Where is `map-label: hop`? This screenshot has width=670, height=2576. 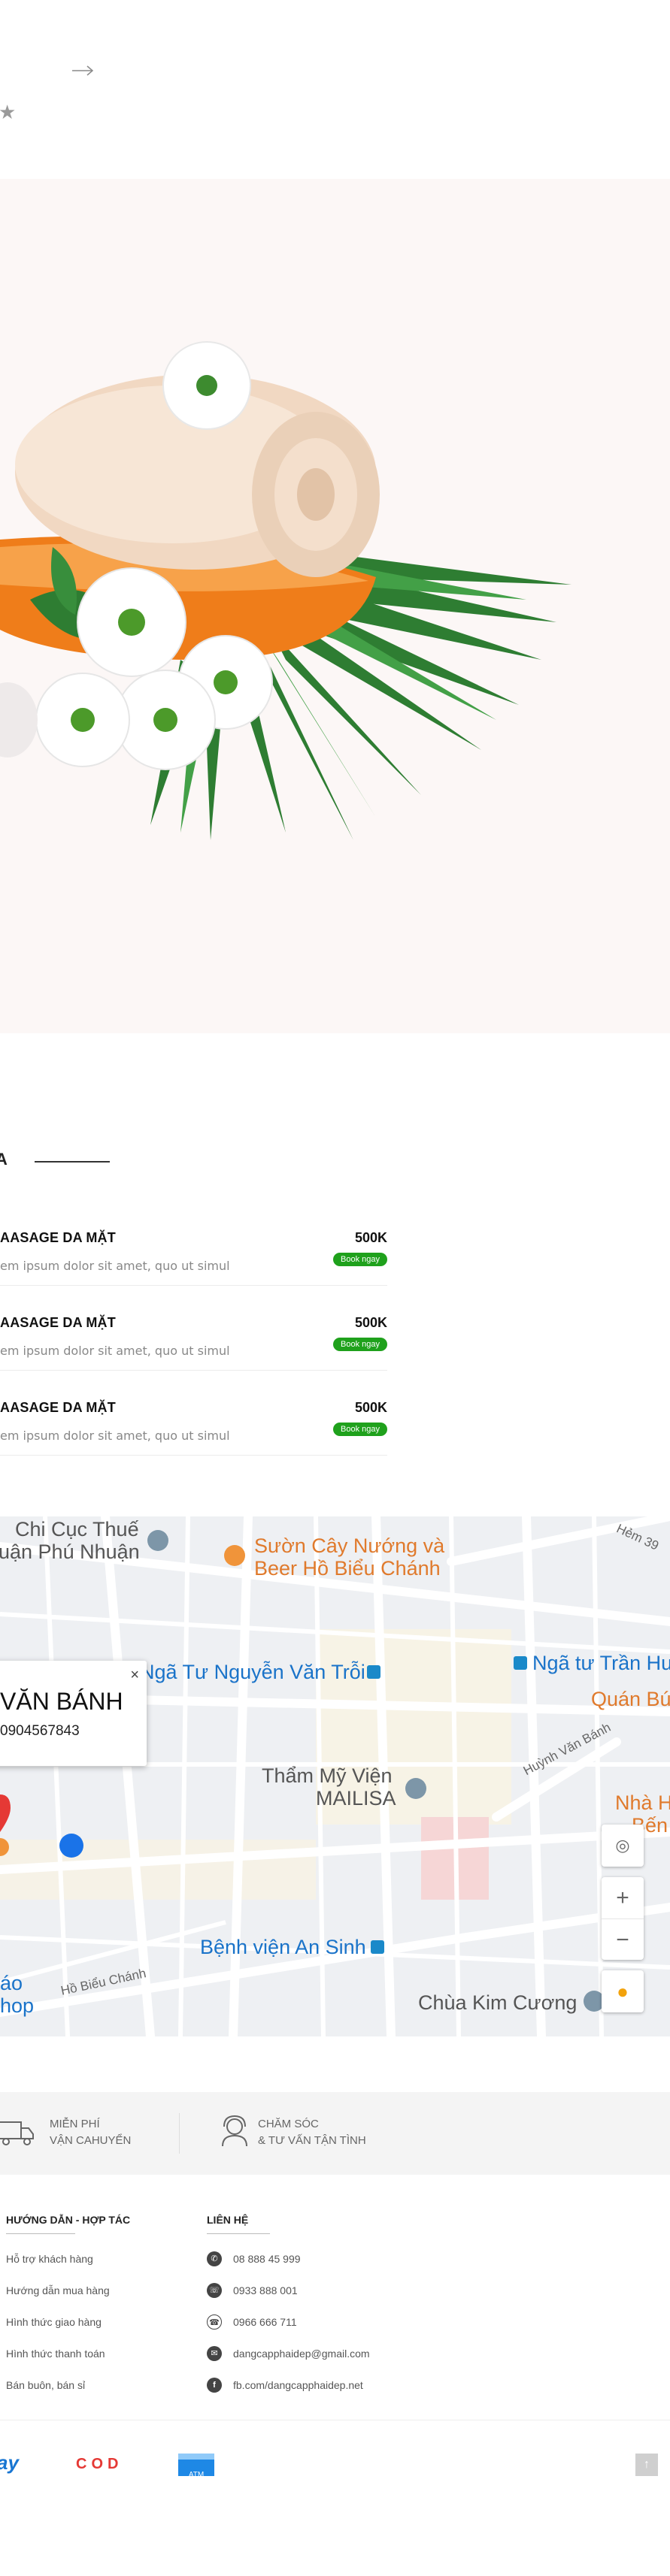
map-label: hop is located at coordinates (17, 2005).